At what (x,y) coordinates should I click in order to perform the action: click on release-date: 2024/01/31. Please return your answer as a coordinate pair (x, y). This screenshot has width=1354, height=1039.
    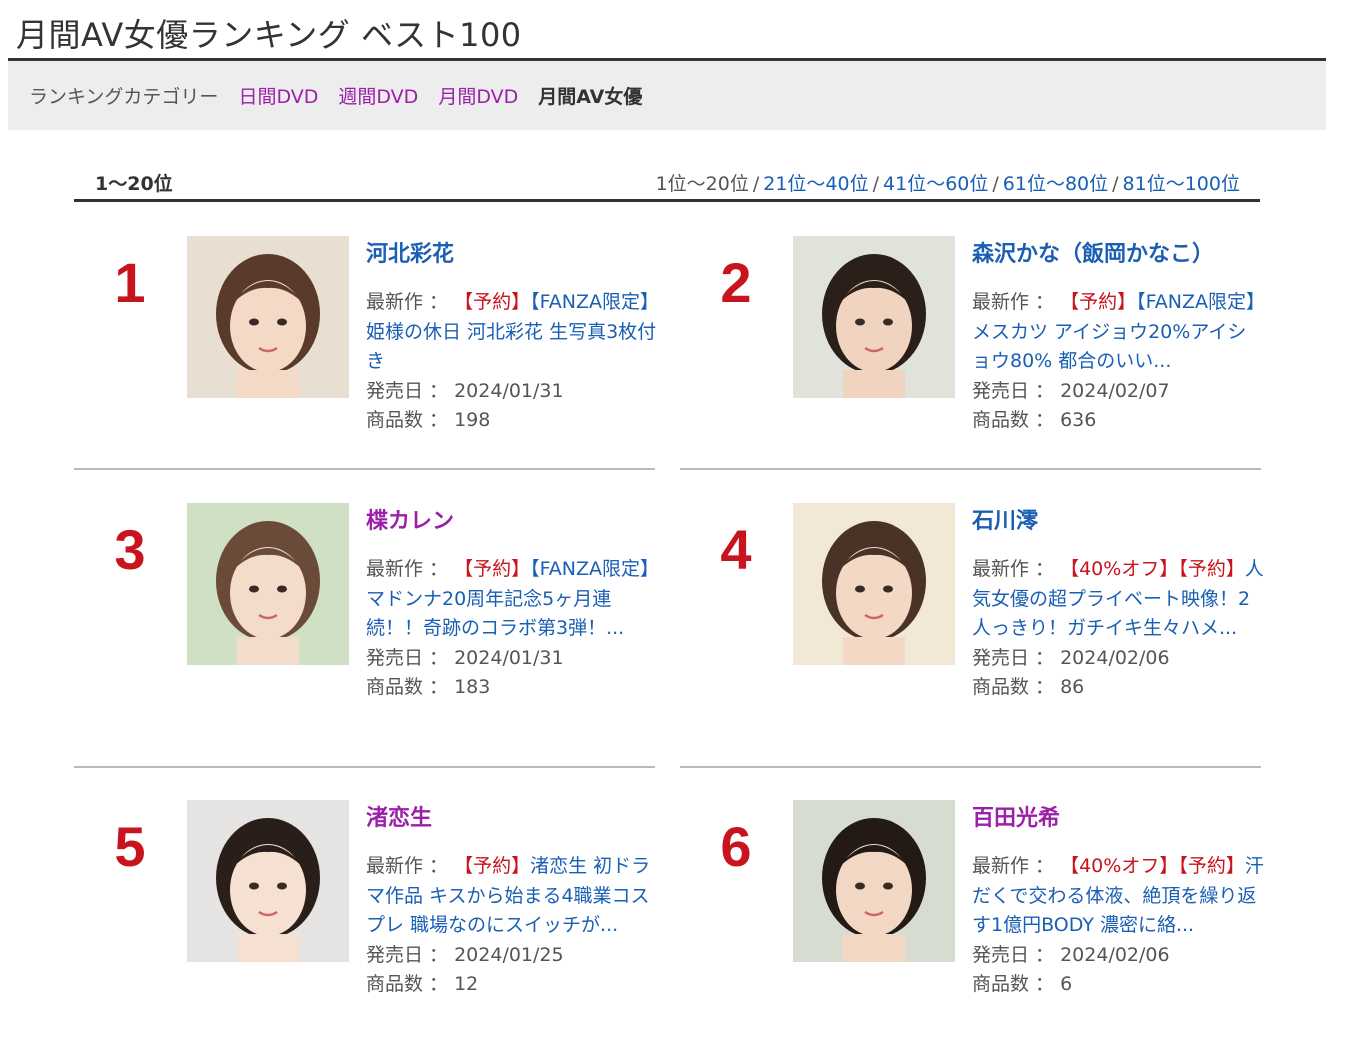
    Looking at the image, I should click on (509, 657).